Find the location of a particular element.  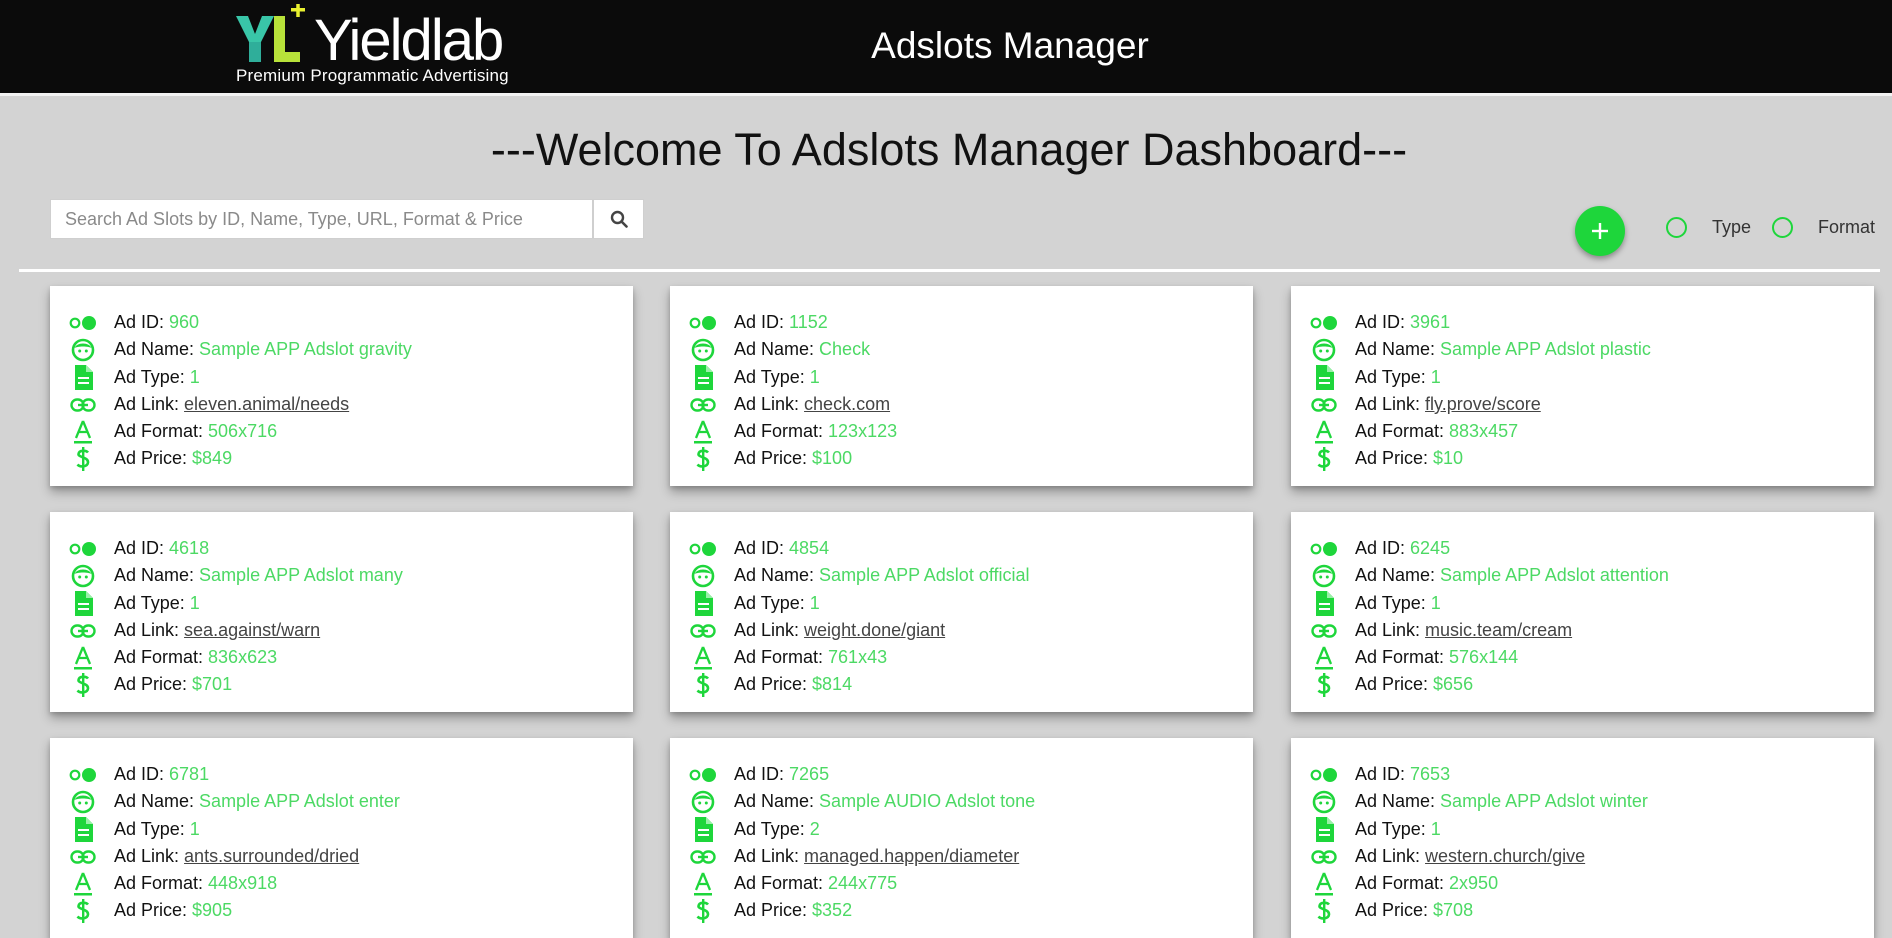

adslot-price-row: Ad Price: $905 is located at coordinates (150, 910).